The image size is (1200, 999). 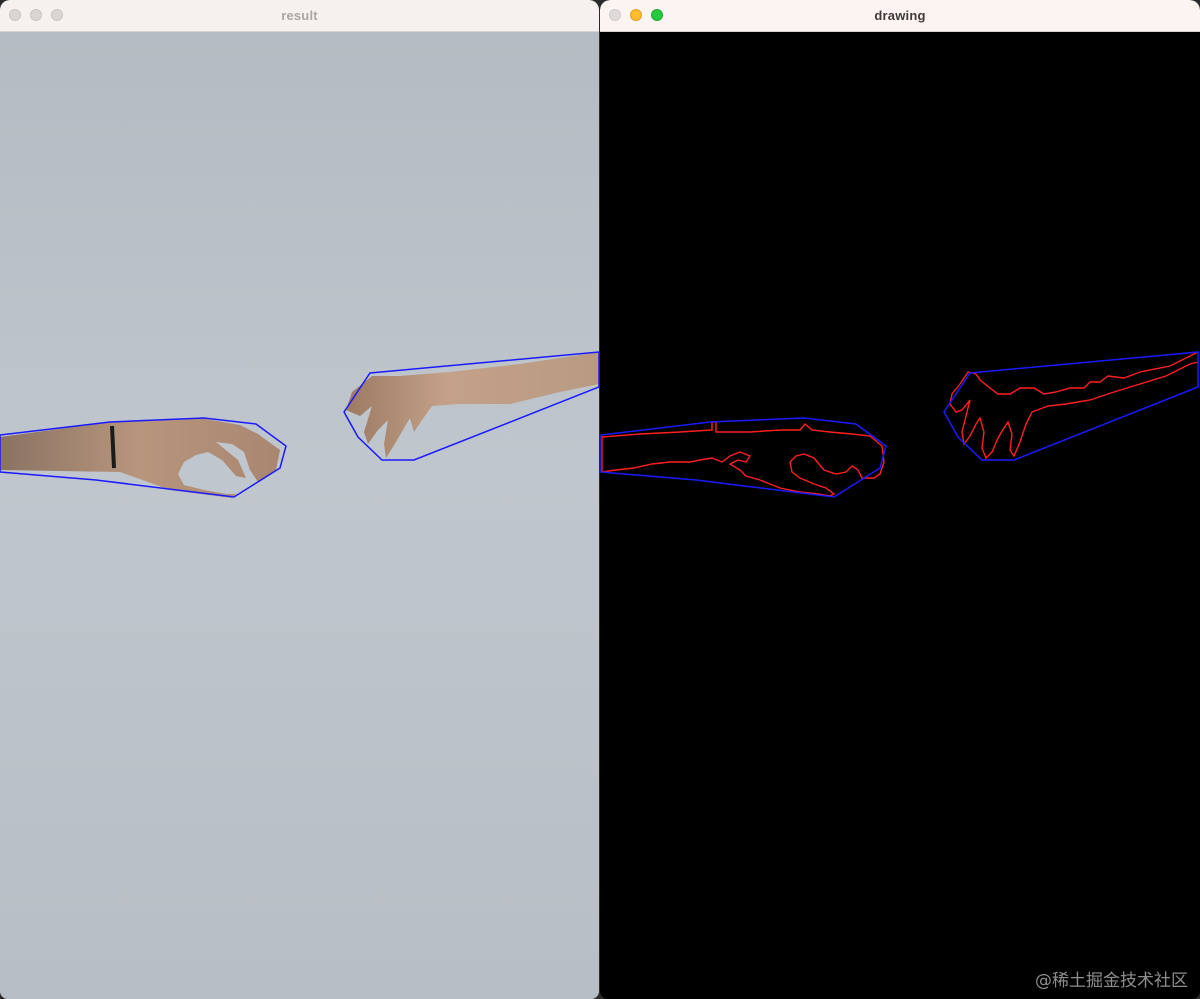 I want to click on drawing-titlebar: drawing, so click(x=900, y=16).